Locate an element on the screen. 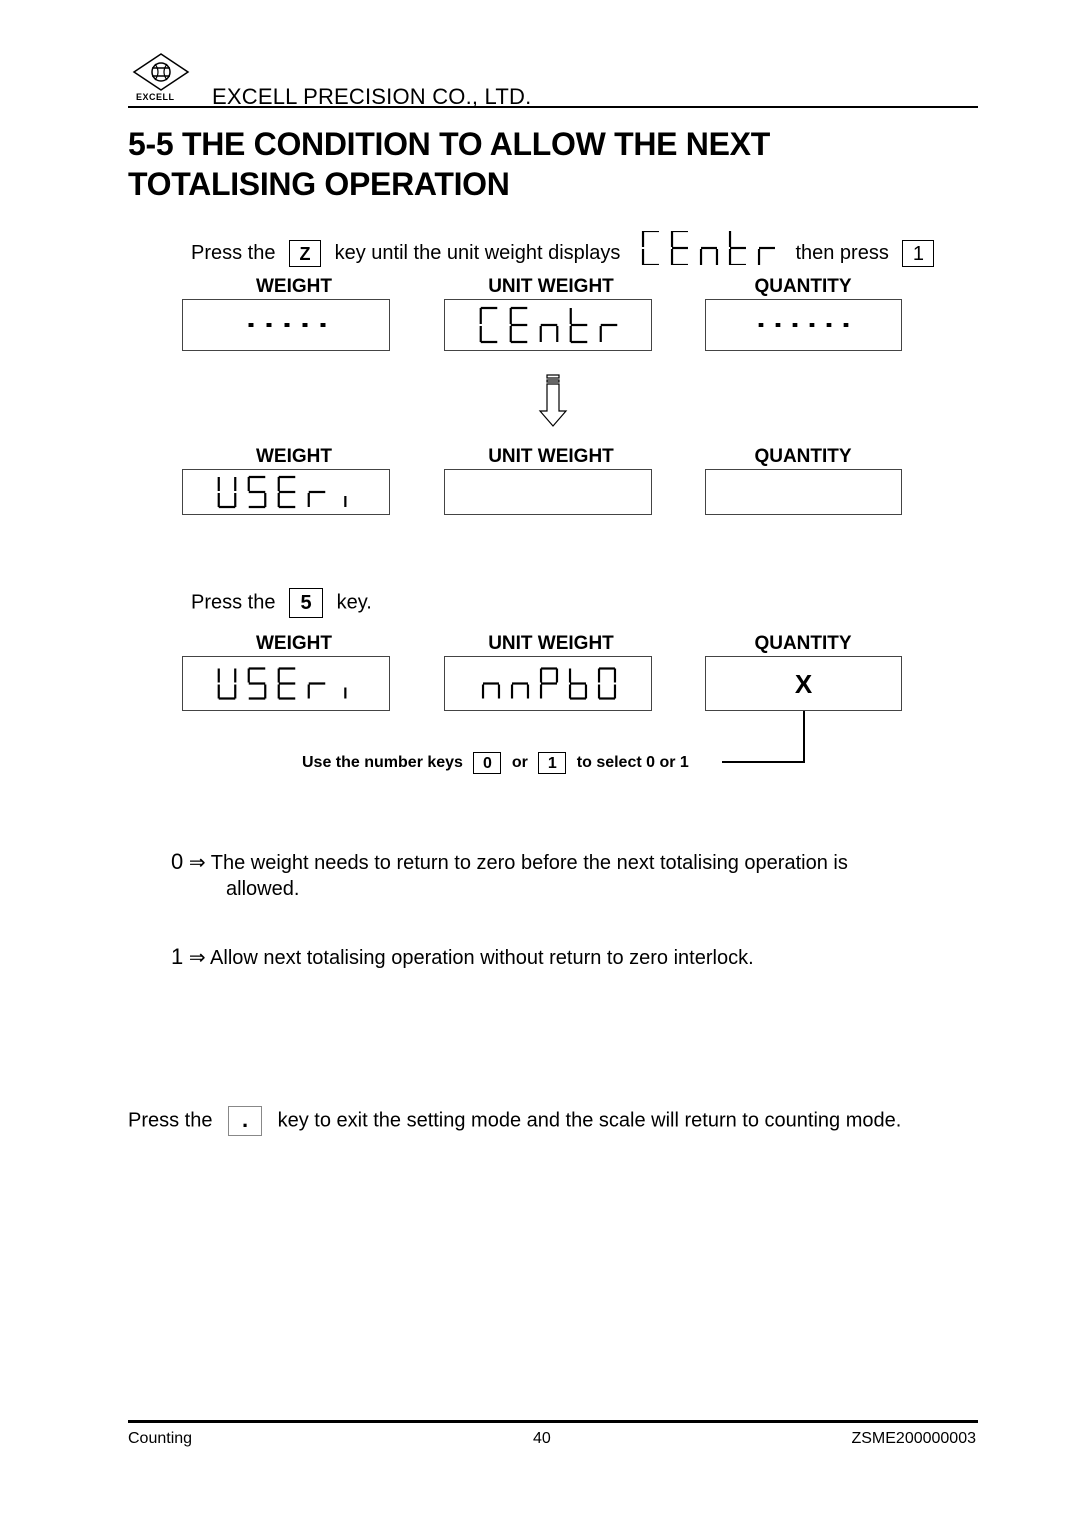 The width and height of the screenshot is (1080, 1526). logo-text: EXCELL is located at coordinates (155, 97).